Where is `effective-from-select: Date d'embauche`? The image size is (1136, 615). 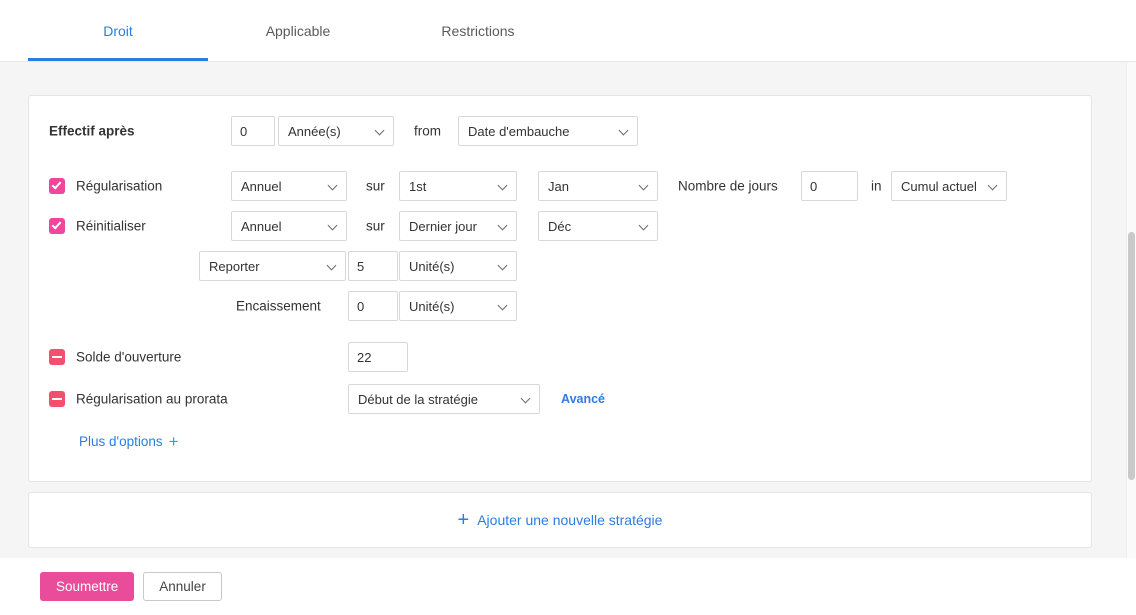 effective-from-select: Date d'embauche is located at coordinates (548, 131).